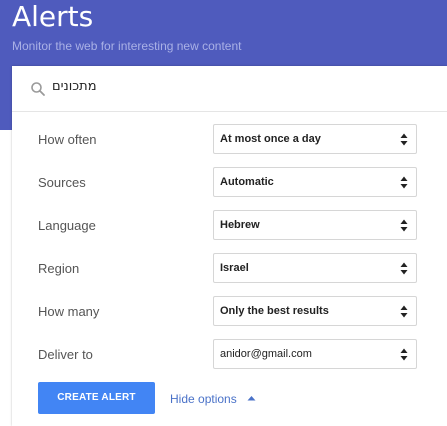 This screenshot has width=447, height=426. What do you see at coordinates (38, 89) in the screenshot?
I see `search-icon` at bounding box center [38, 89].